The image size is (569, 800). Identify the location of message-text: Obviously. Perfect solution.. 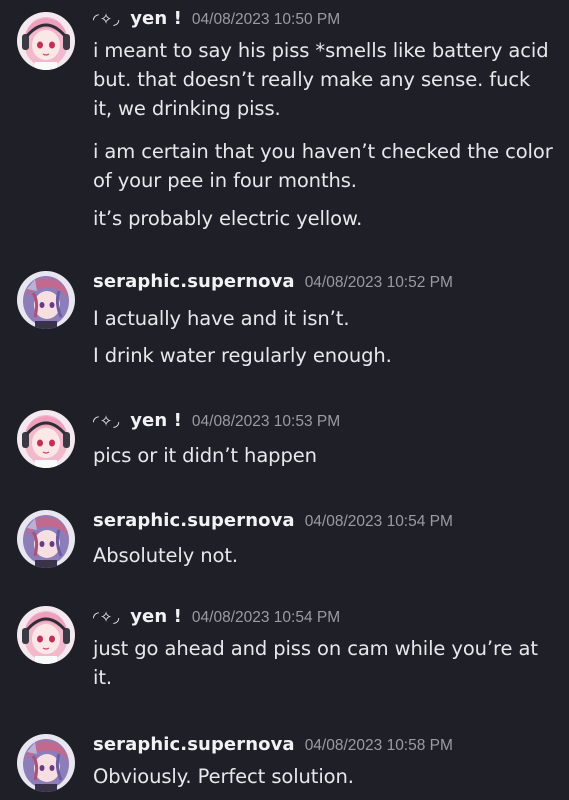
(223, 776).